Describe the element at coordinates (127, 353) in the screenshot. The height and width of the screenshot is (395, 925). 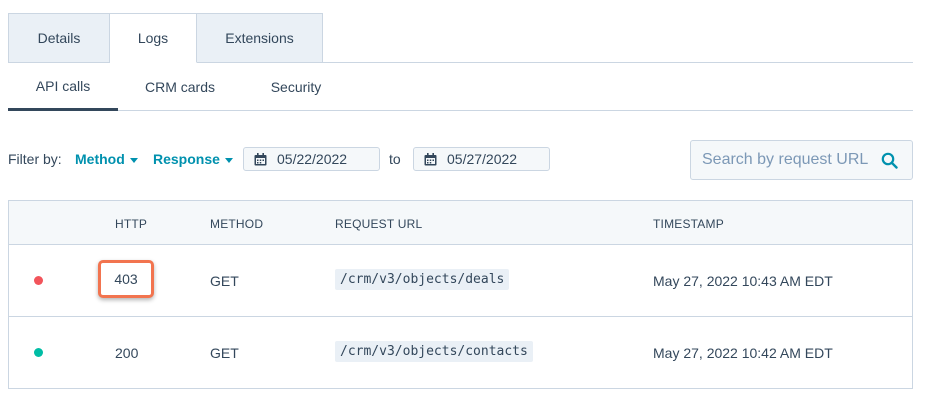
I see `http-status-code: 200` at that location.